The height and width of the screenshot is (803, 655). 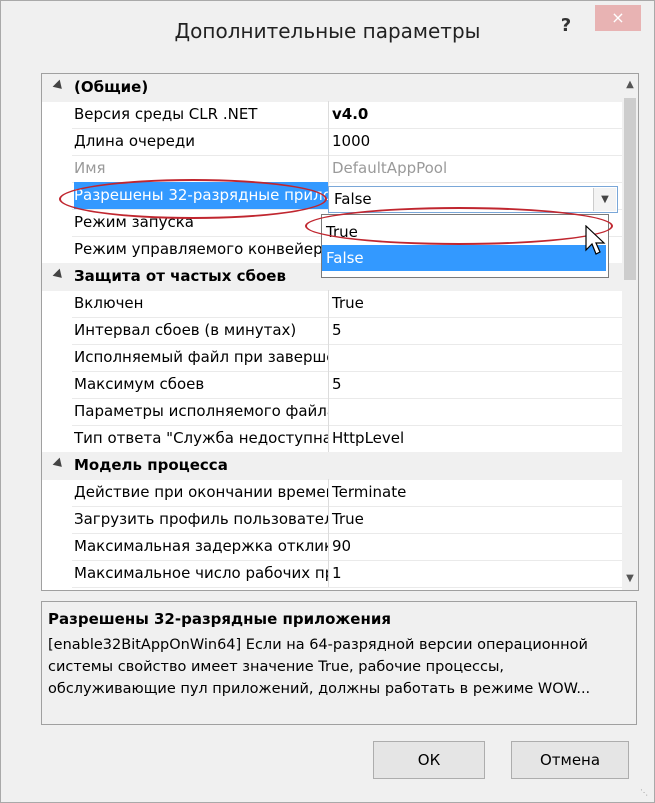 I want to click on property-name: Включен, so click(x=109, y=303).